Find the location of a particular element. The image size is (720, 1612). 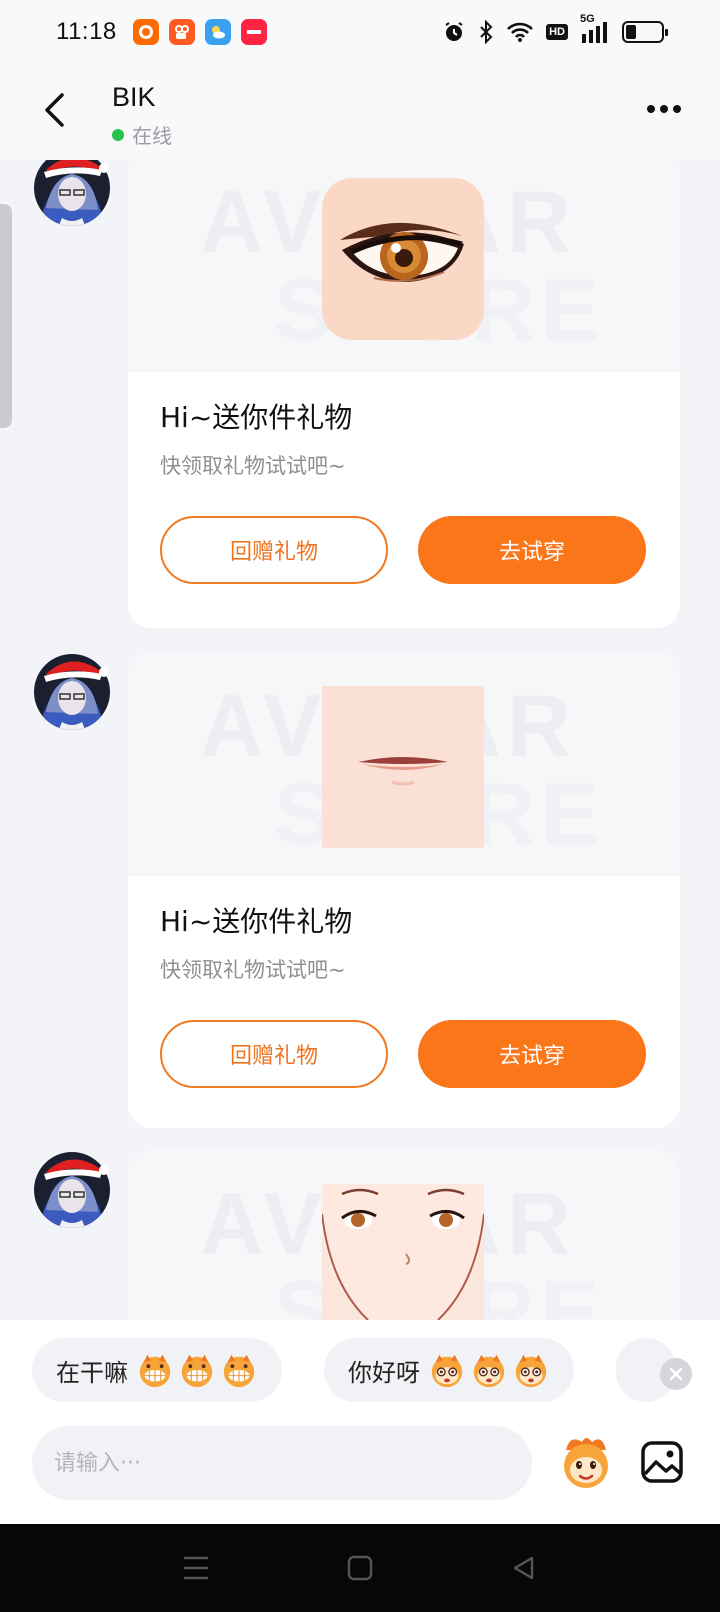

image-button is located at coordinates (662, 1462).